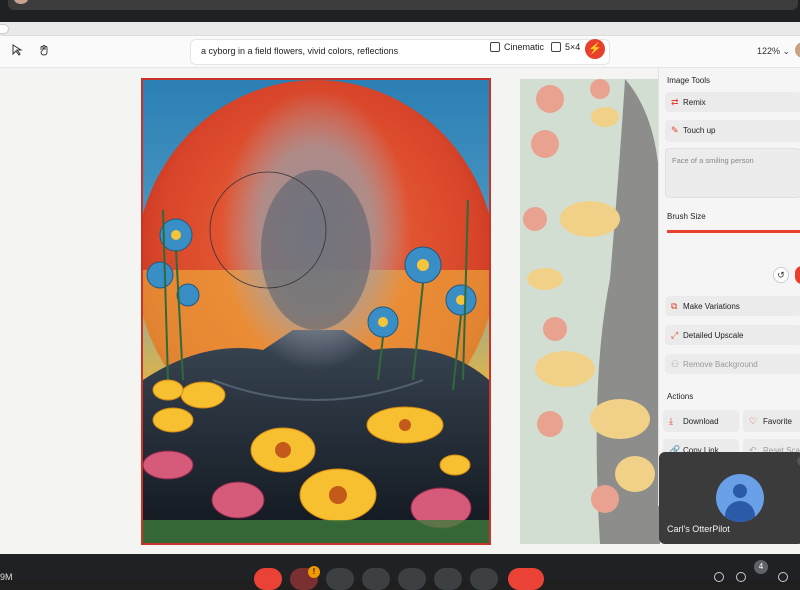 This screenshot has height=590, width=800. I want to click on mic-off-button, so click(268, 579).